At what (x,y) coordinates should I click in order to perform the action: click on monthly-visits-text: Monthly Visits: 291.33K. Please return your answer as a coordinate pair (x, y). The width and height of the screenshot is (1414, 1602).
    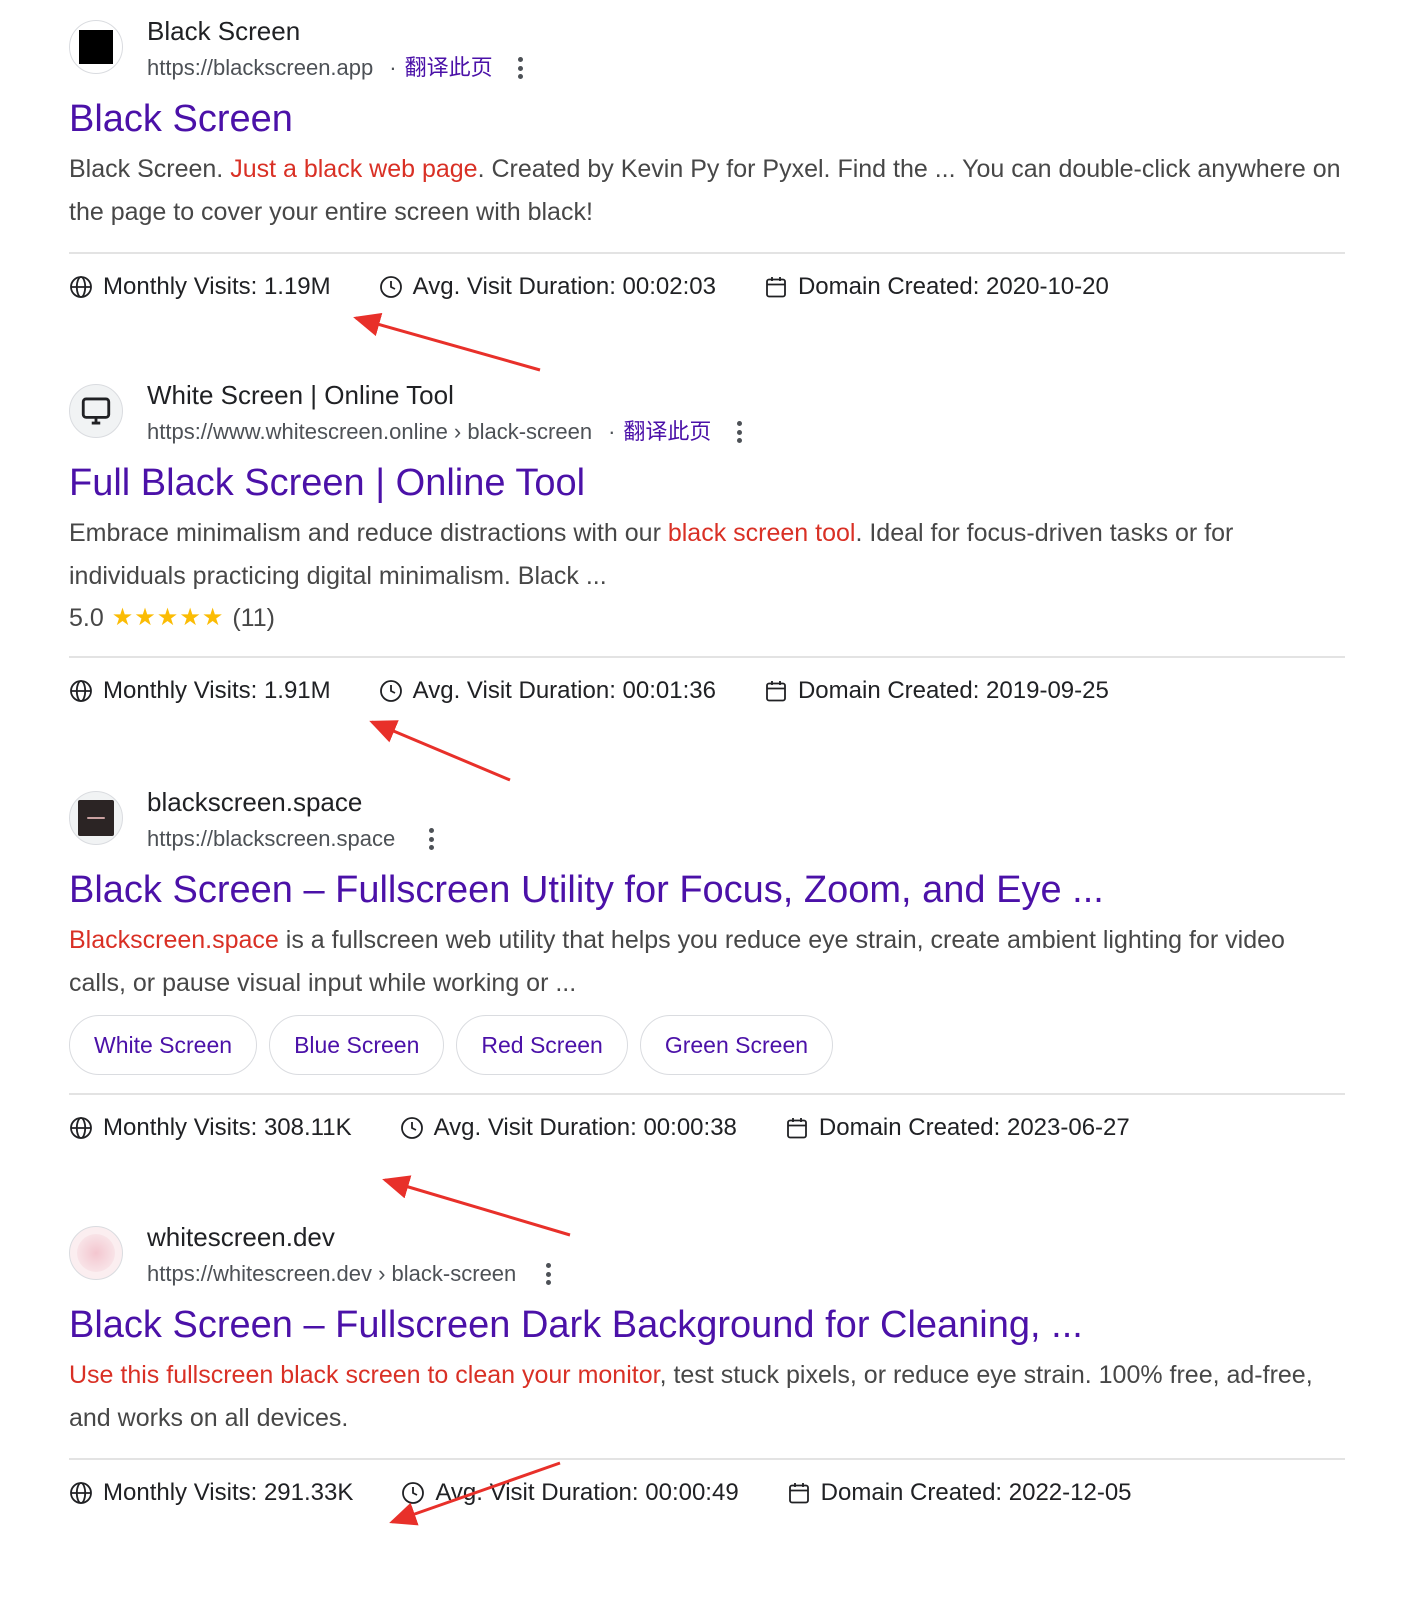
    Looking at the image, I should click on (228, 1492).